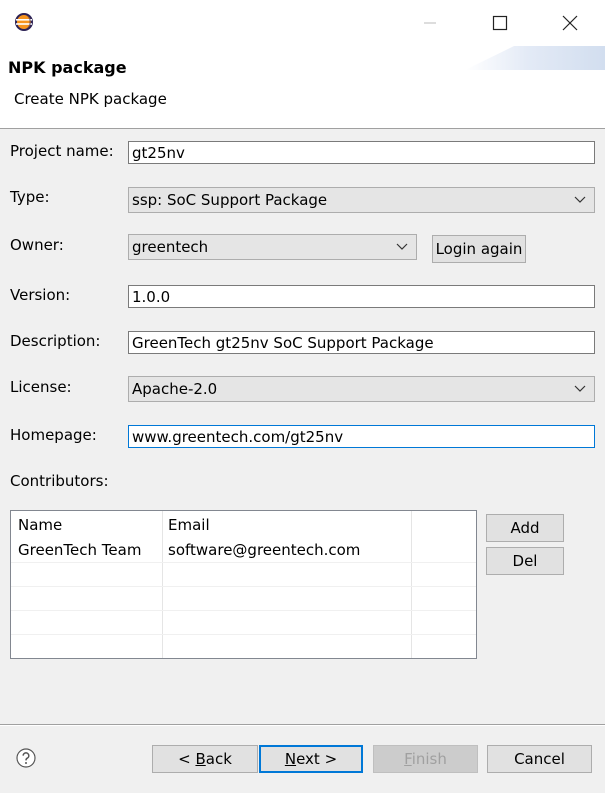 The width and height of the screenshot is (605, 793). Describe the element at coordinates (24, 22) in the screenshot. I see `eclipse-icon` at that location.